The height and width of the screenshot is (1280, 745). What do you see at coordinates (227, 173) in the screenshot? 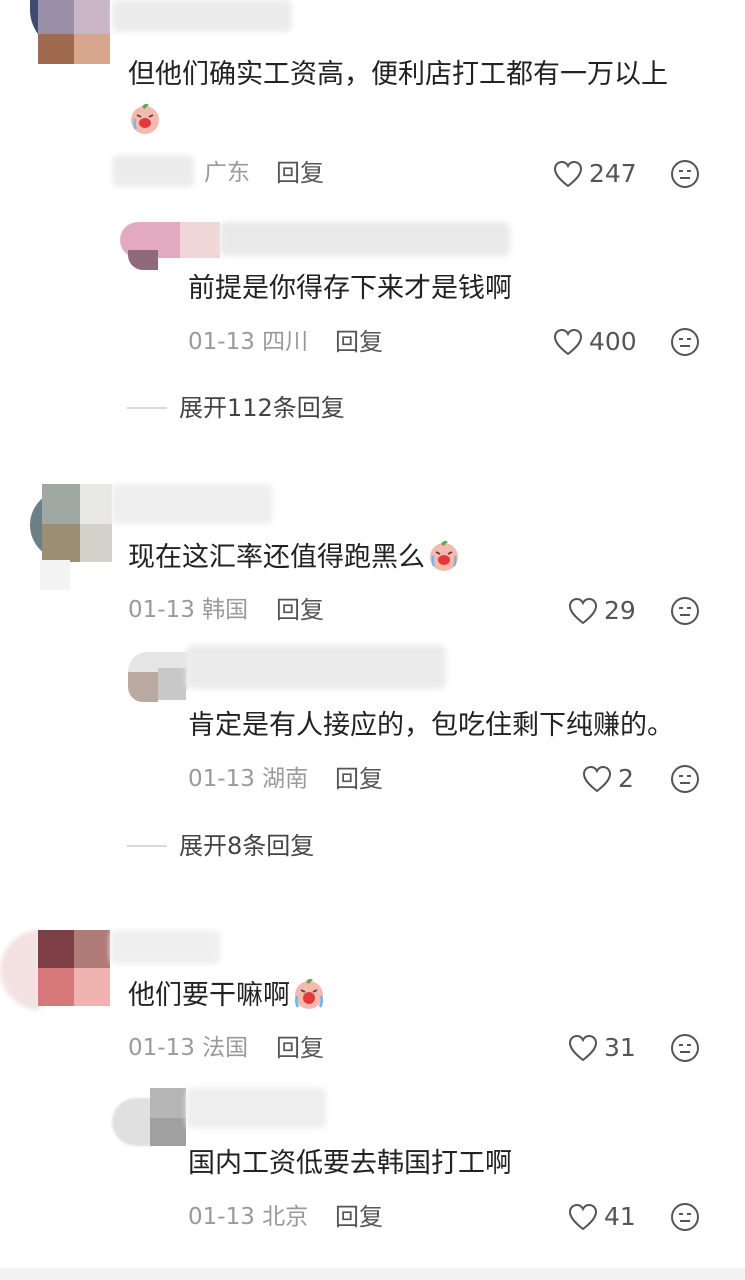
I see `comment-location: 广东` at bounding box center [227, 173].